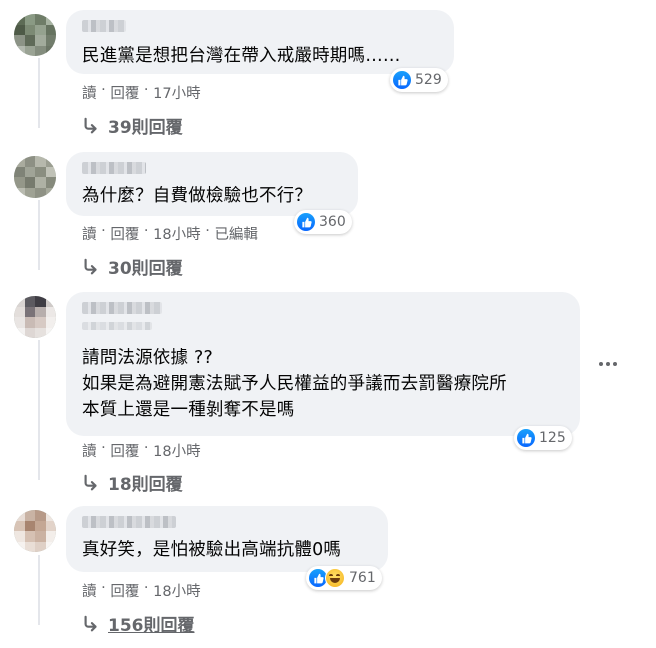 The image size is (656, 648). Describe the element at coordinates (212, 184) in the screenshot. I see `comment-bubble: 為什麼？自費做檢驗也不行？` at that location.